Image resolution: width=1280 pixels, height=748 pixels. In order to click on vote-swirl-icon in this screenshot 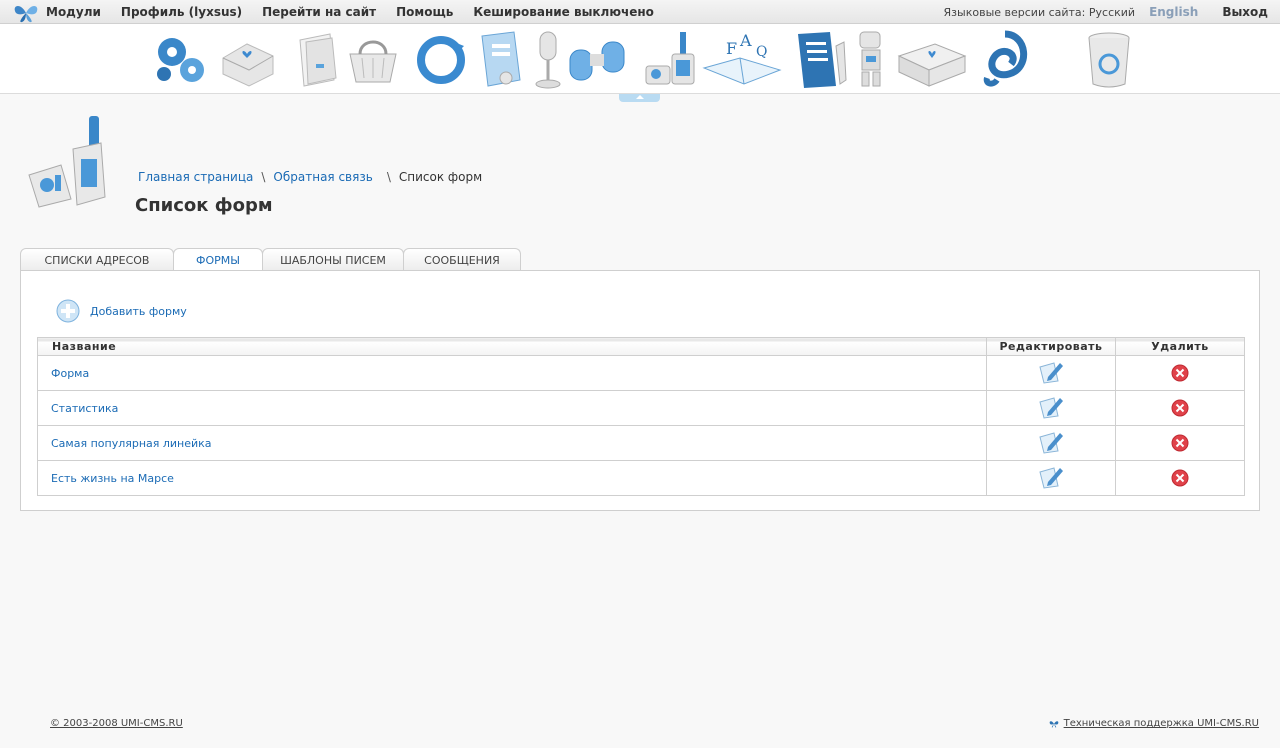, I will do `click(1006, 59)`.